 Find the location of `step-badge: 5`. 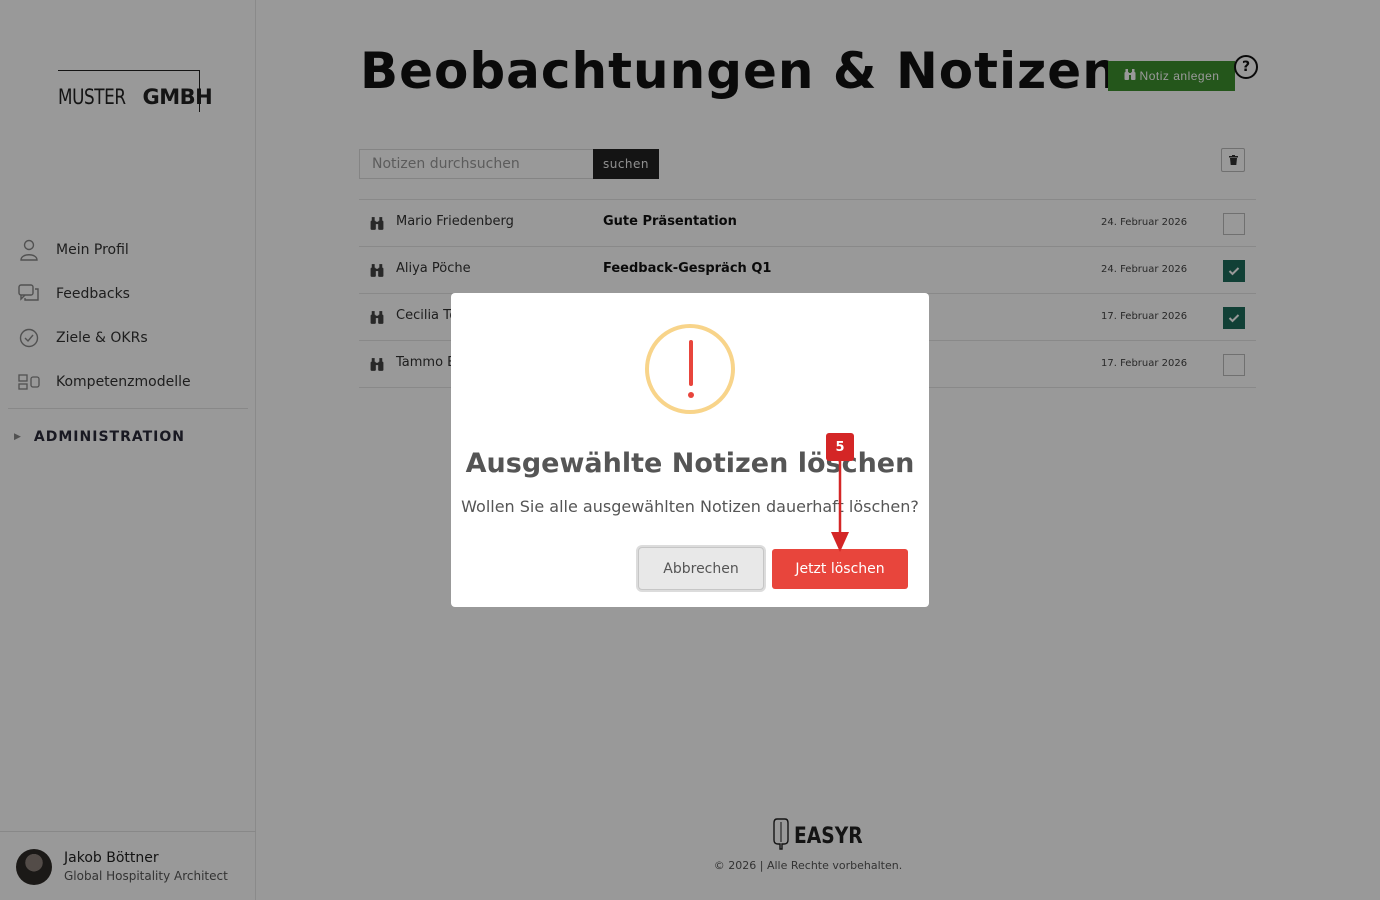

step-badge: 5 is located at coordinates (840, 447).